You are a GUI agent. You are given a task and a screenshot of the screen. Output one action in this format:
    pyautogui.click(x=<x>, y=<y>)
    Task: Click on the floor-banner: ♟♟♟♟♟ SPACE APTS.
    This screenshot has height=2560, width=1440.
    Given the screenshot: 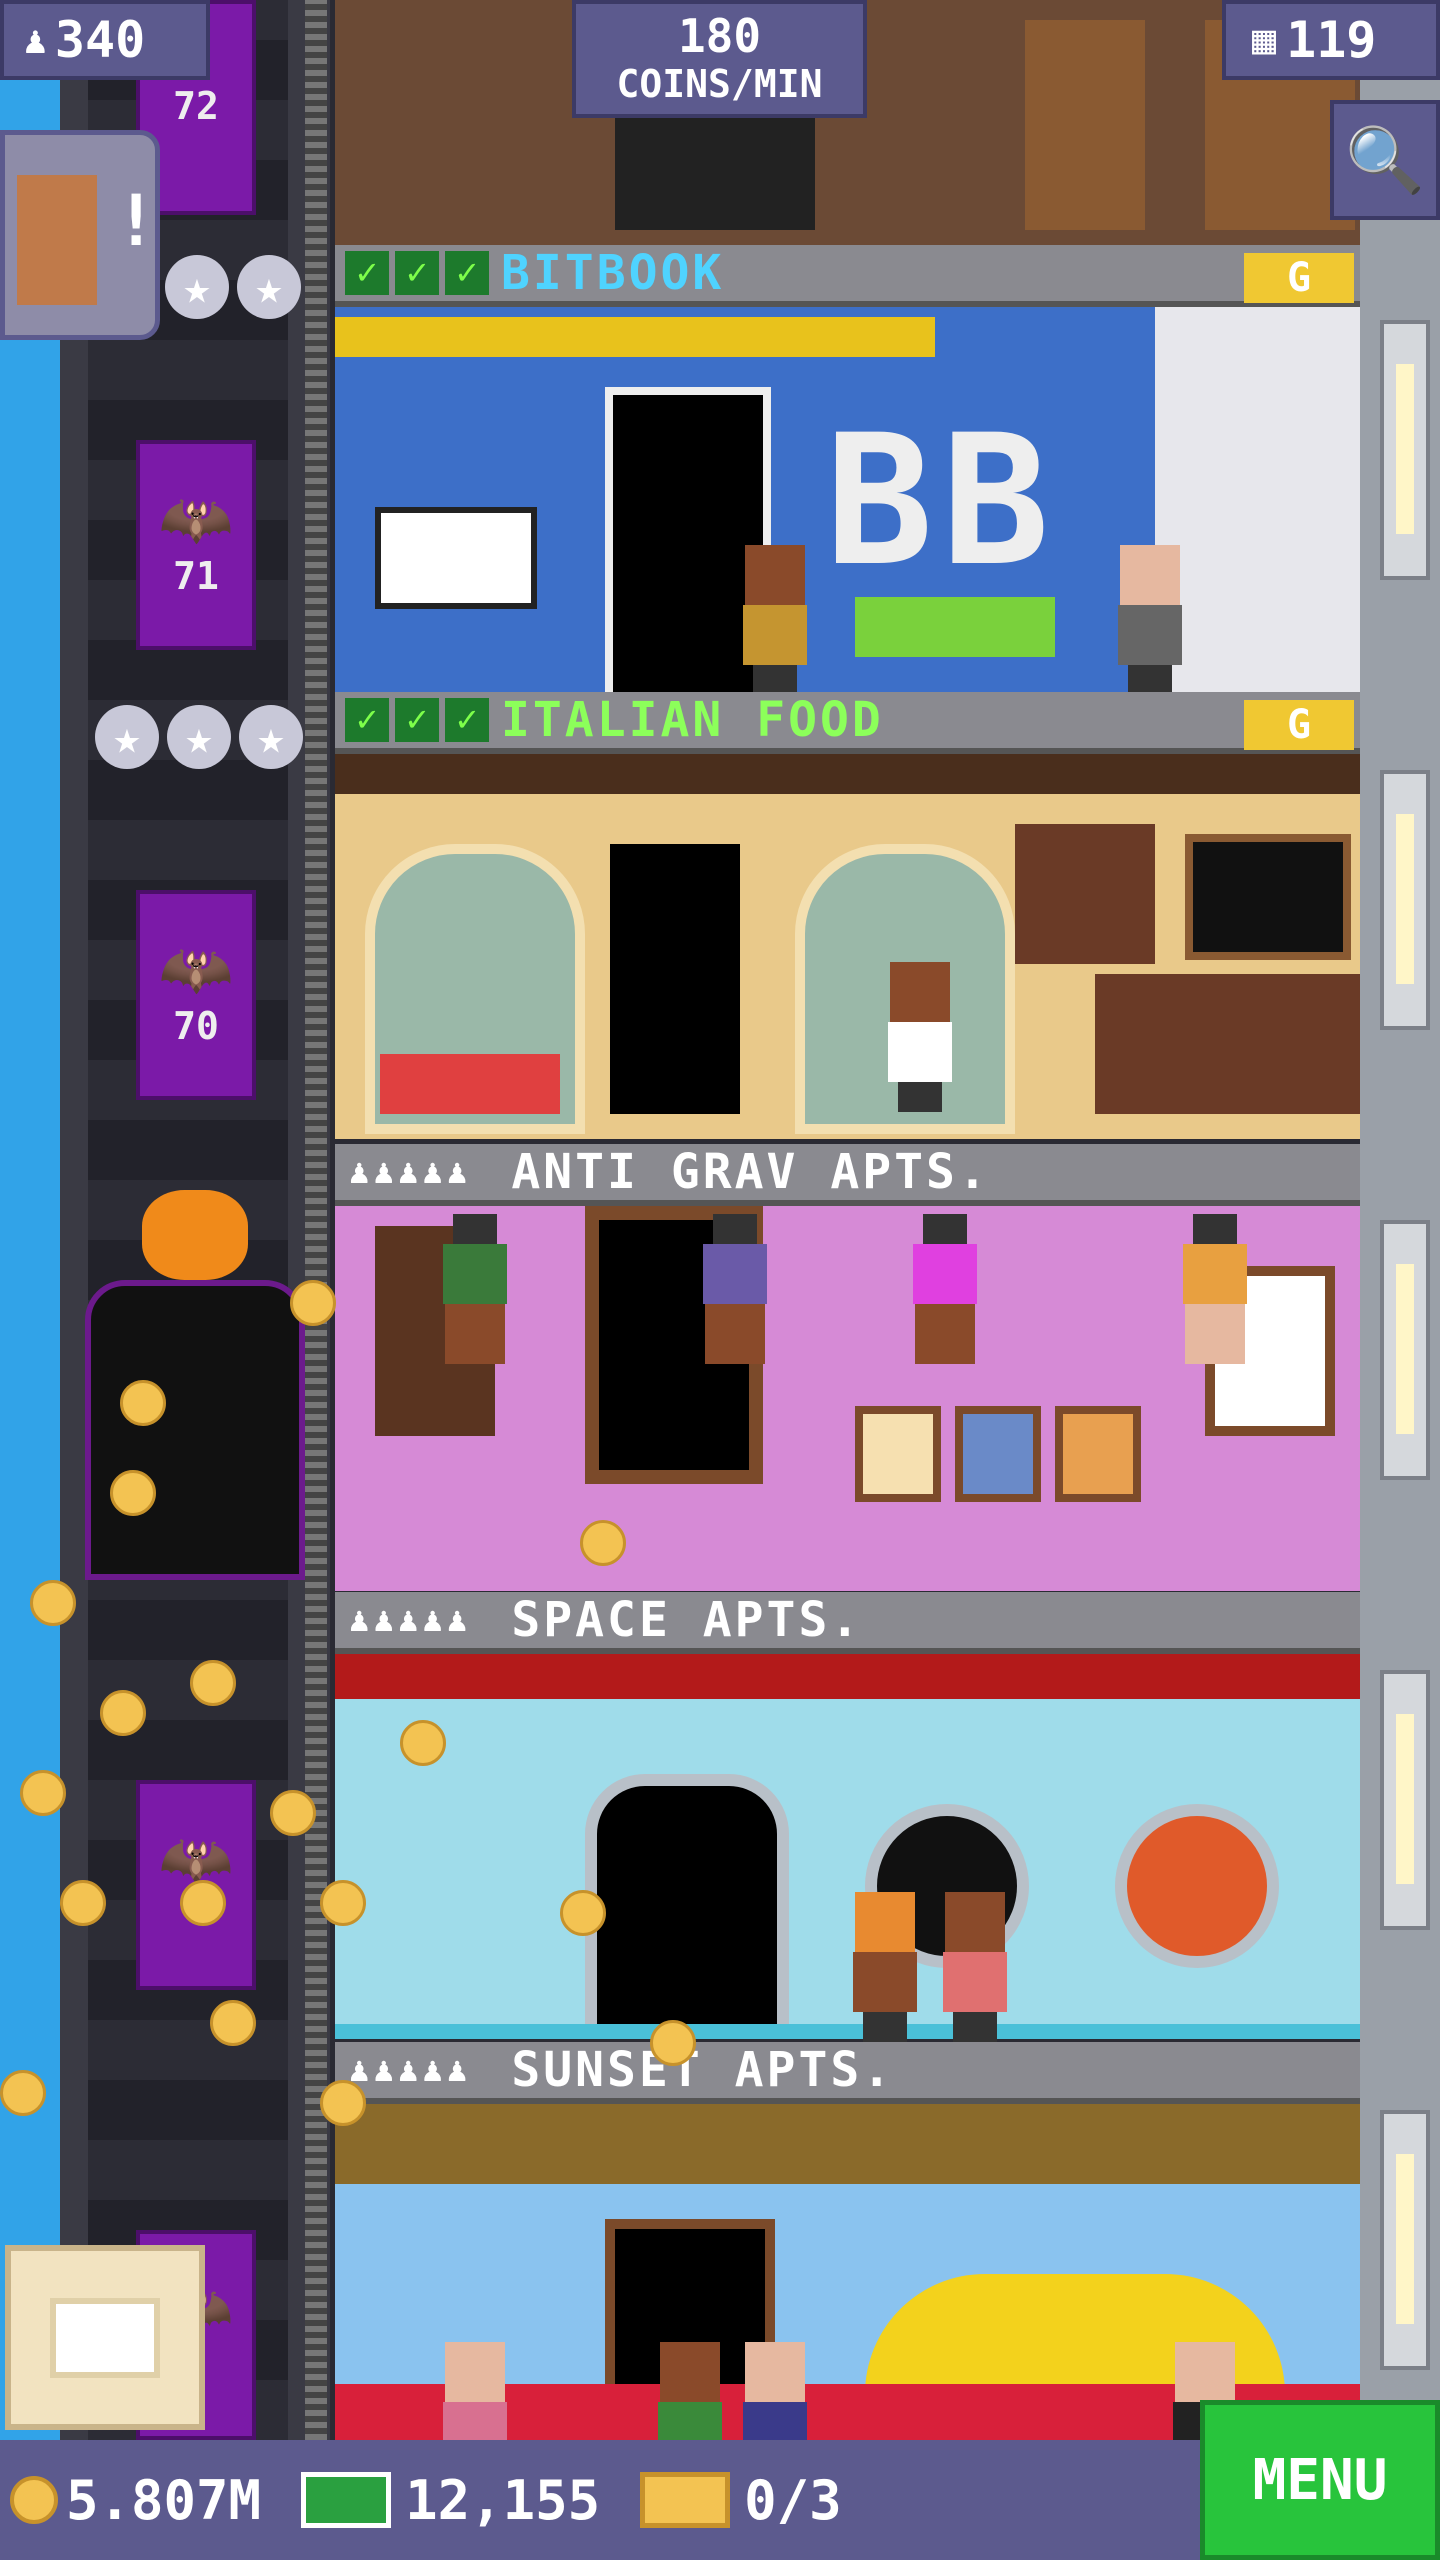 What is the action you would take?
    pyautogui.click(x=847, y=1623)
    